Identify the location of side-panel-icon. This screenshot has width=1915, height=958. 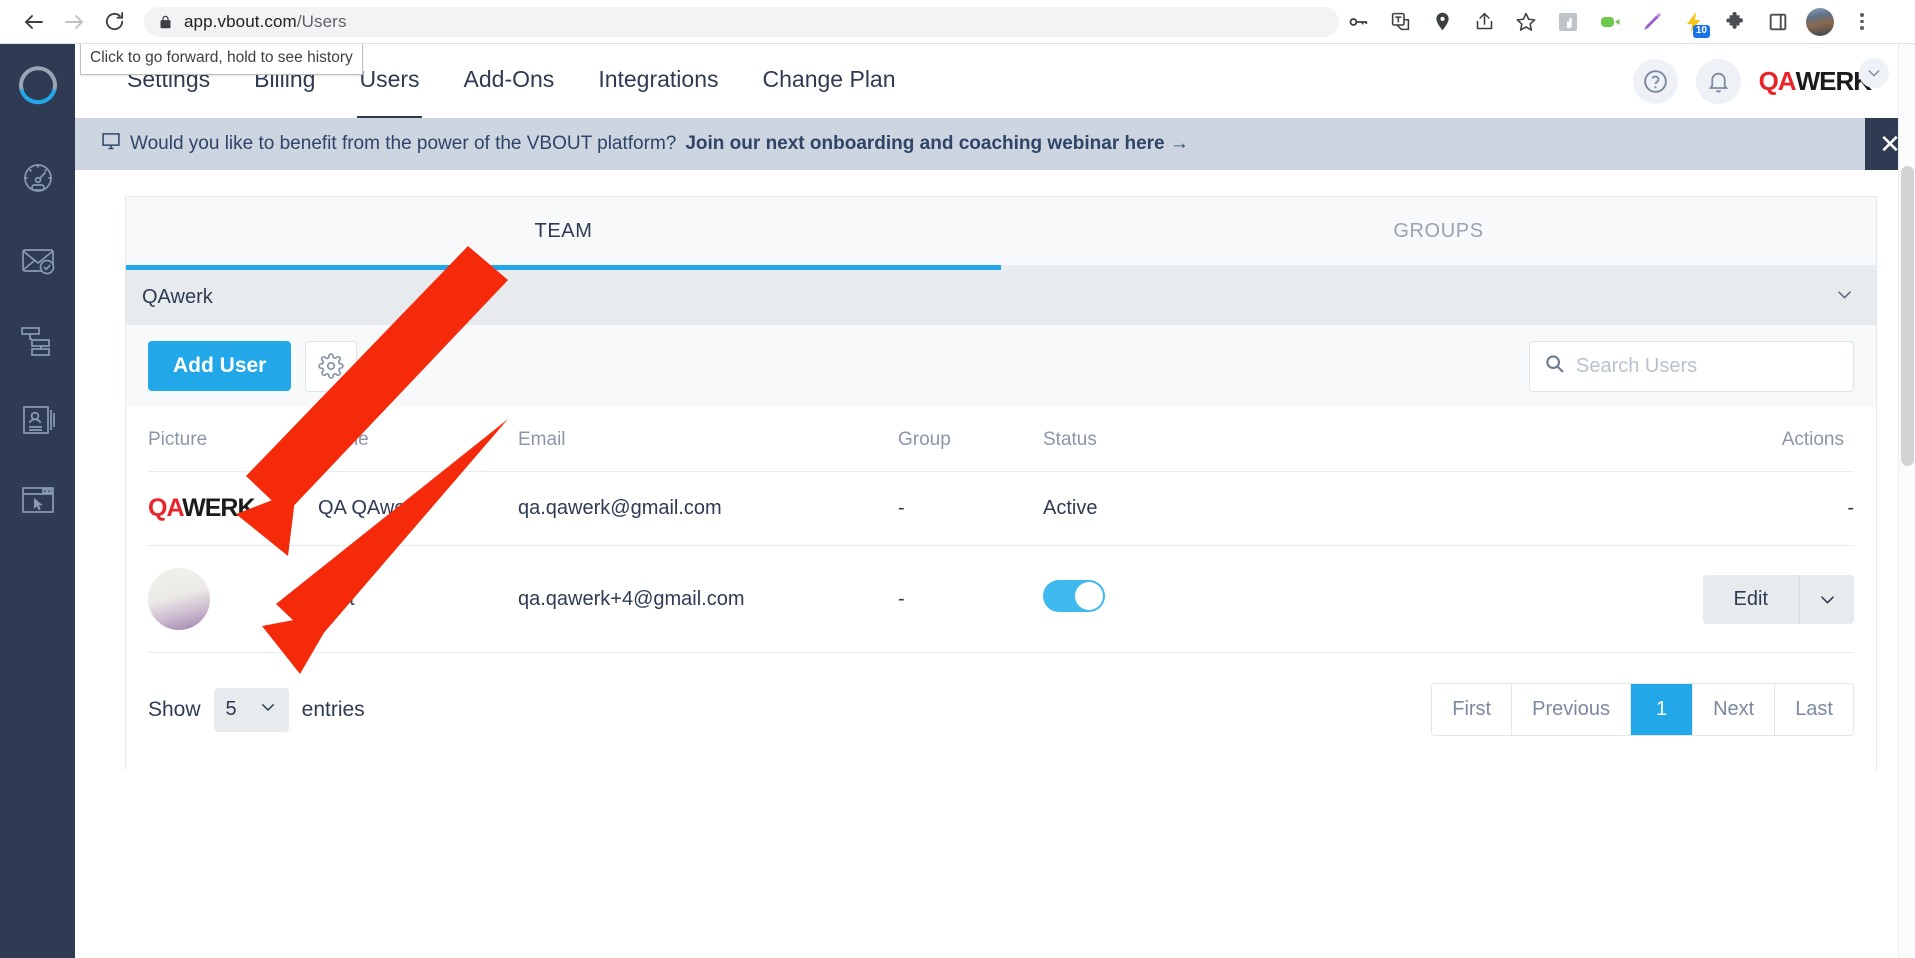
(1778, 22).